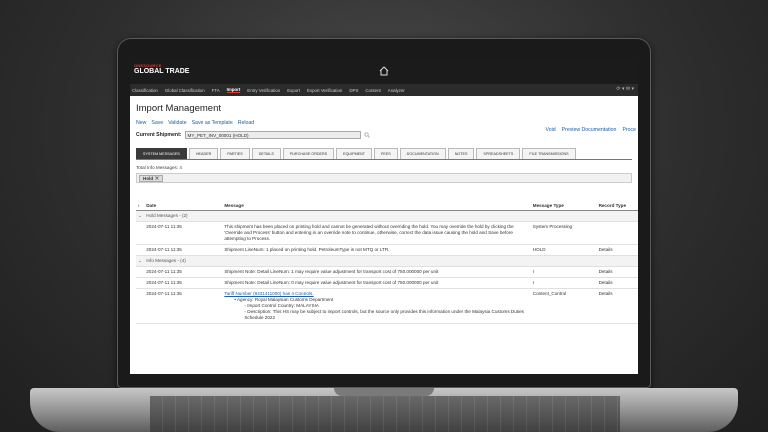 The width and height of the screenshot is (768, 432). What do you see at coordinates (141, 123) in the screenshot?
I see `new-link: New` at bounding box center [141, 123].